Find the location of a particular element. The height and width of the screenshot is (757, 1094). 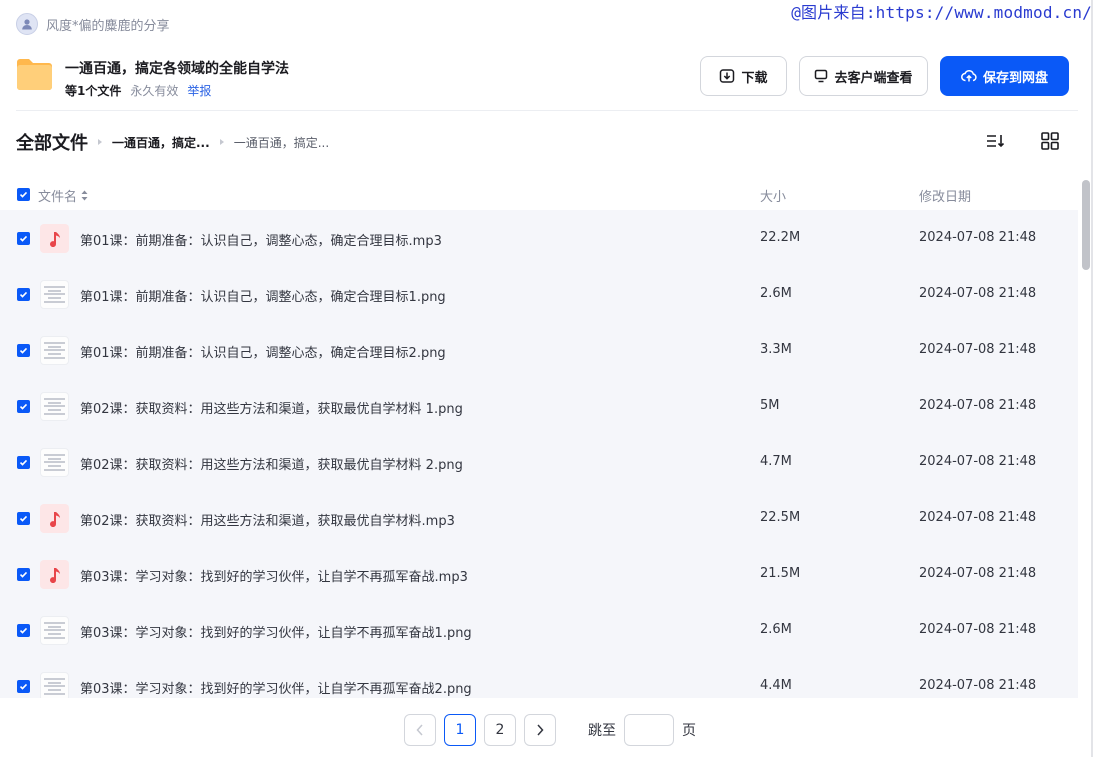

pagination: 1 2 跳至 页 is located at coordinates (550, 730).